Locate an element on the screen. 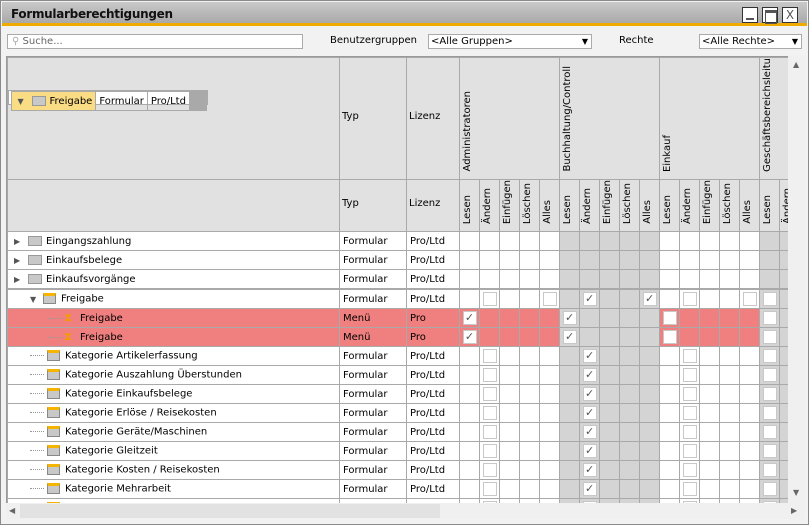 The image size is (809, 525). group-header: Administratoren is located at coordinates (509, 118).